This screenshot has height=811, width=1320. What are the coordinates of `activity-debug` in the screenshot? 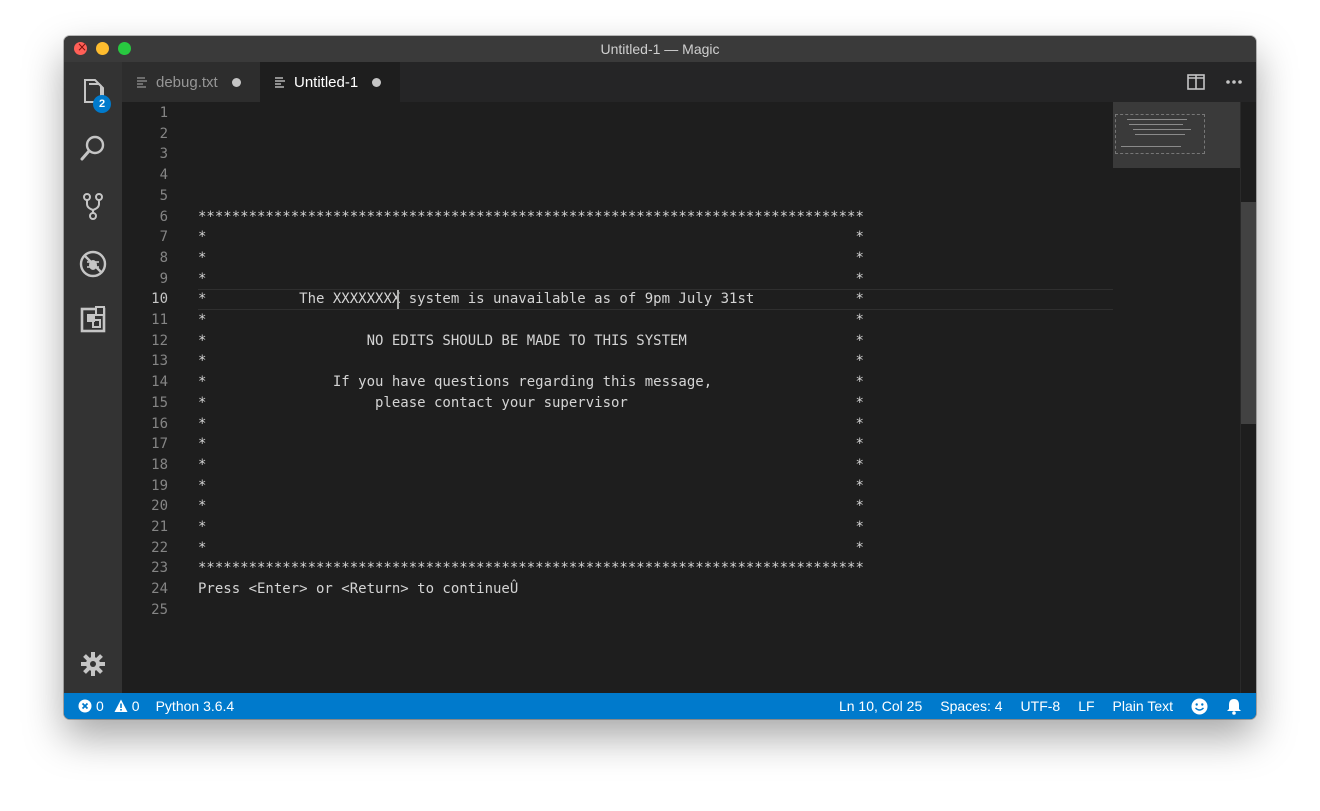 It's located at (93, 264).